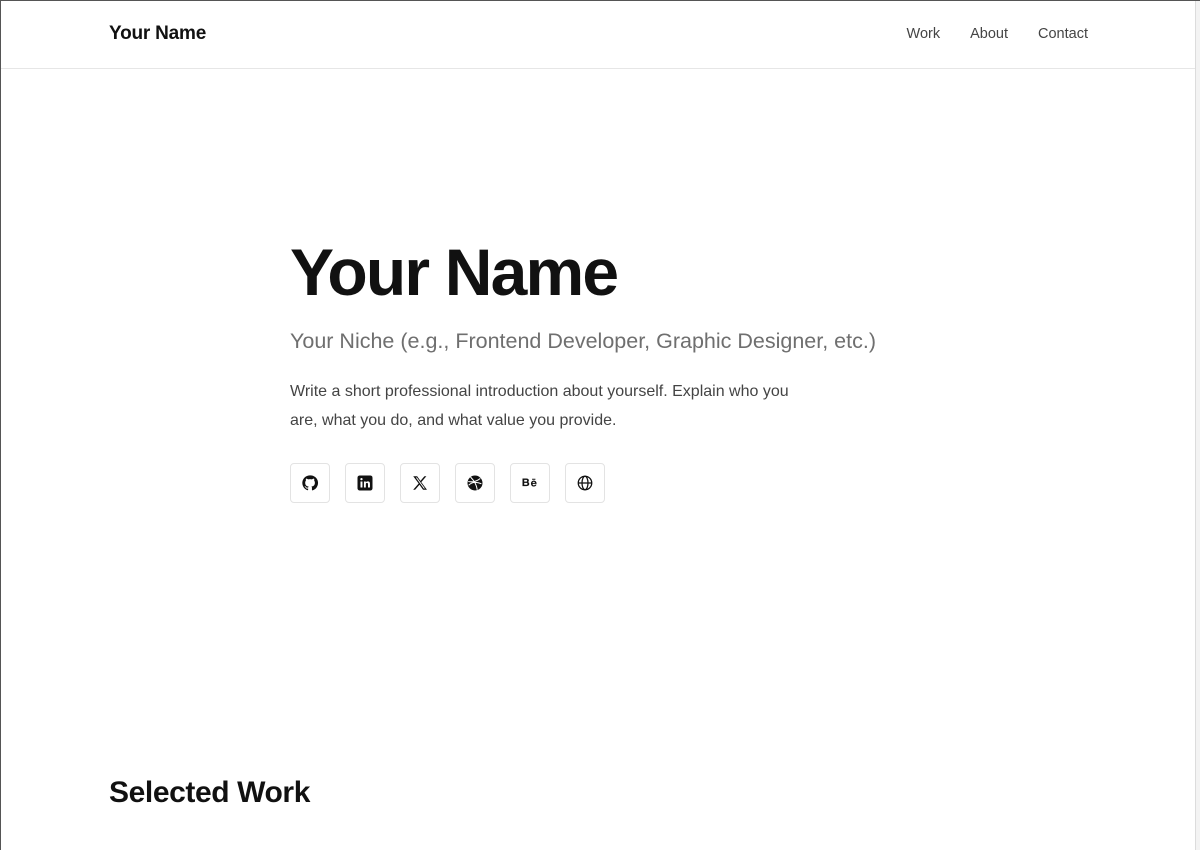  I want to click on nav-link-work: Work, so click(924, 34).